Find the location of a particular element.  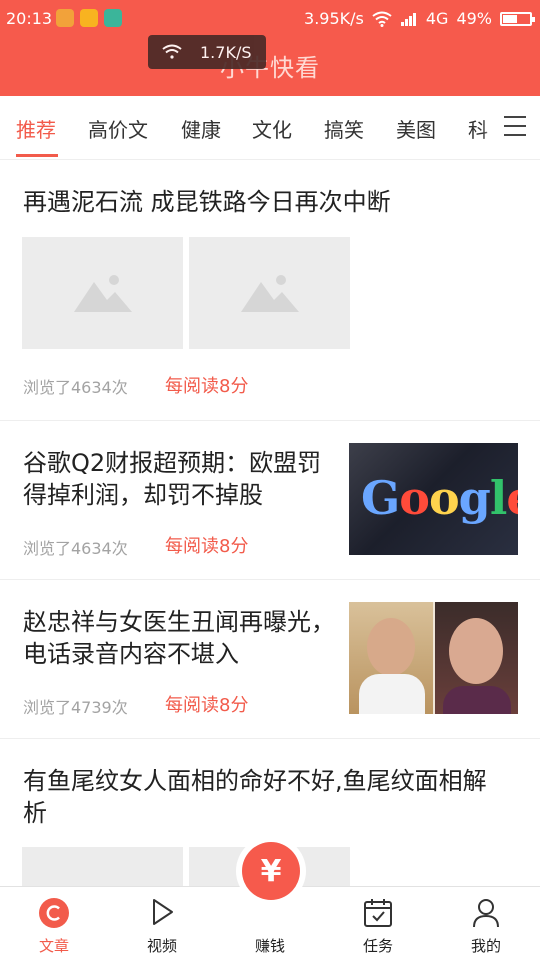

active-tab-indicator is located at coordinates (37, 155).